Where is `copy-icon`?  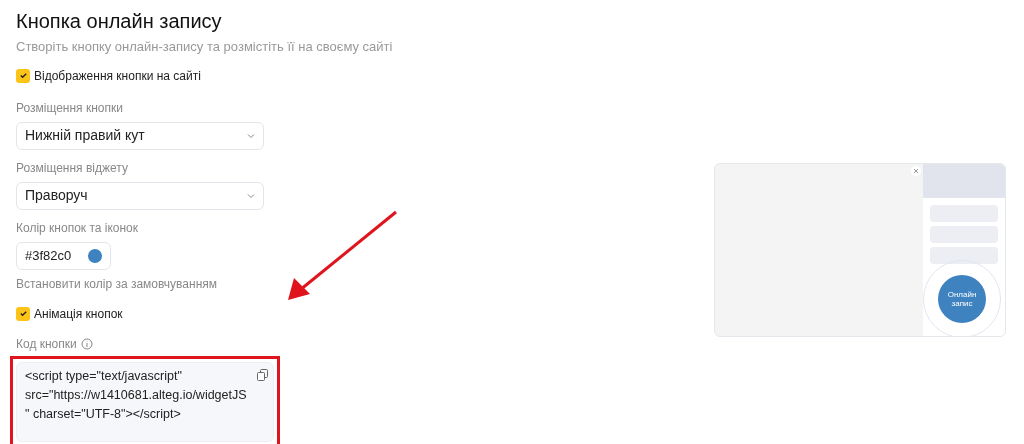
copy-icon is located at coordinates (263, 374).